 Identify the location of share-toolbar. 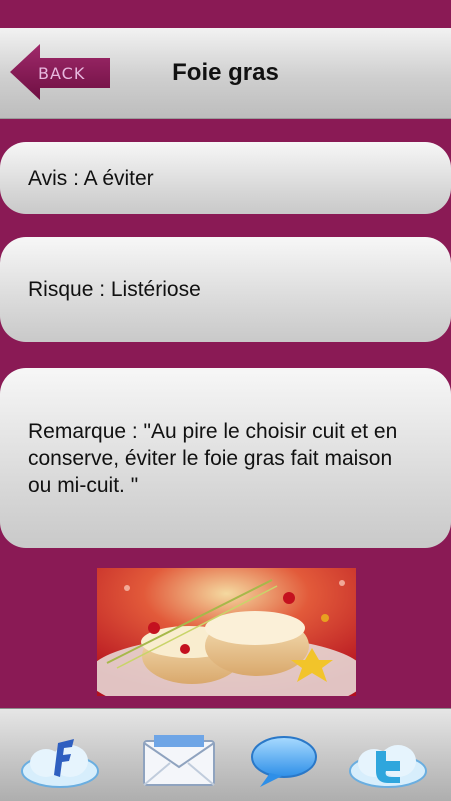
(225, 754).